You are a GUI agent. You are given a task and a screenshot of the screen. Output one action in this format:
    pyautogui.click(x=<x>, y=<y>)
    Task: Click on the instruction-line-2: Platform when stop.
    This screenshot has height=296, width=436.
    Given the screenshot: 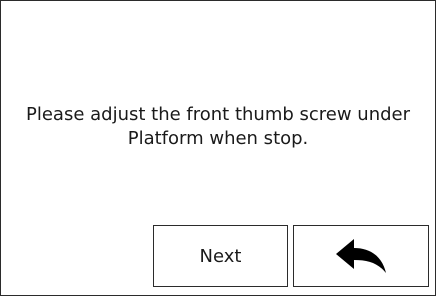 What is the action you would take?
    pyautogui.click(x=218, y=138)
    